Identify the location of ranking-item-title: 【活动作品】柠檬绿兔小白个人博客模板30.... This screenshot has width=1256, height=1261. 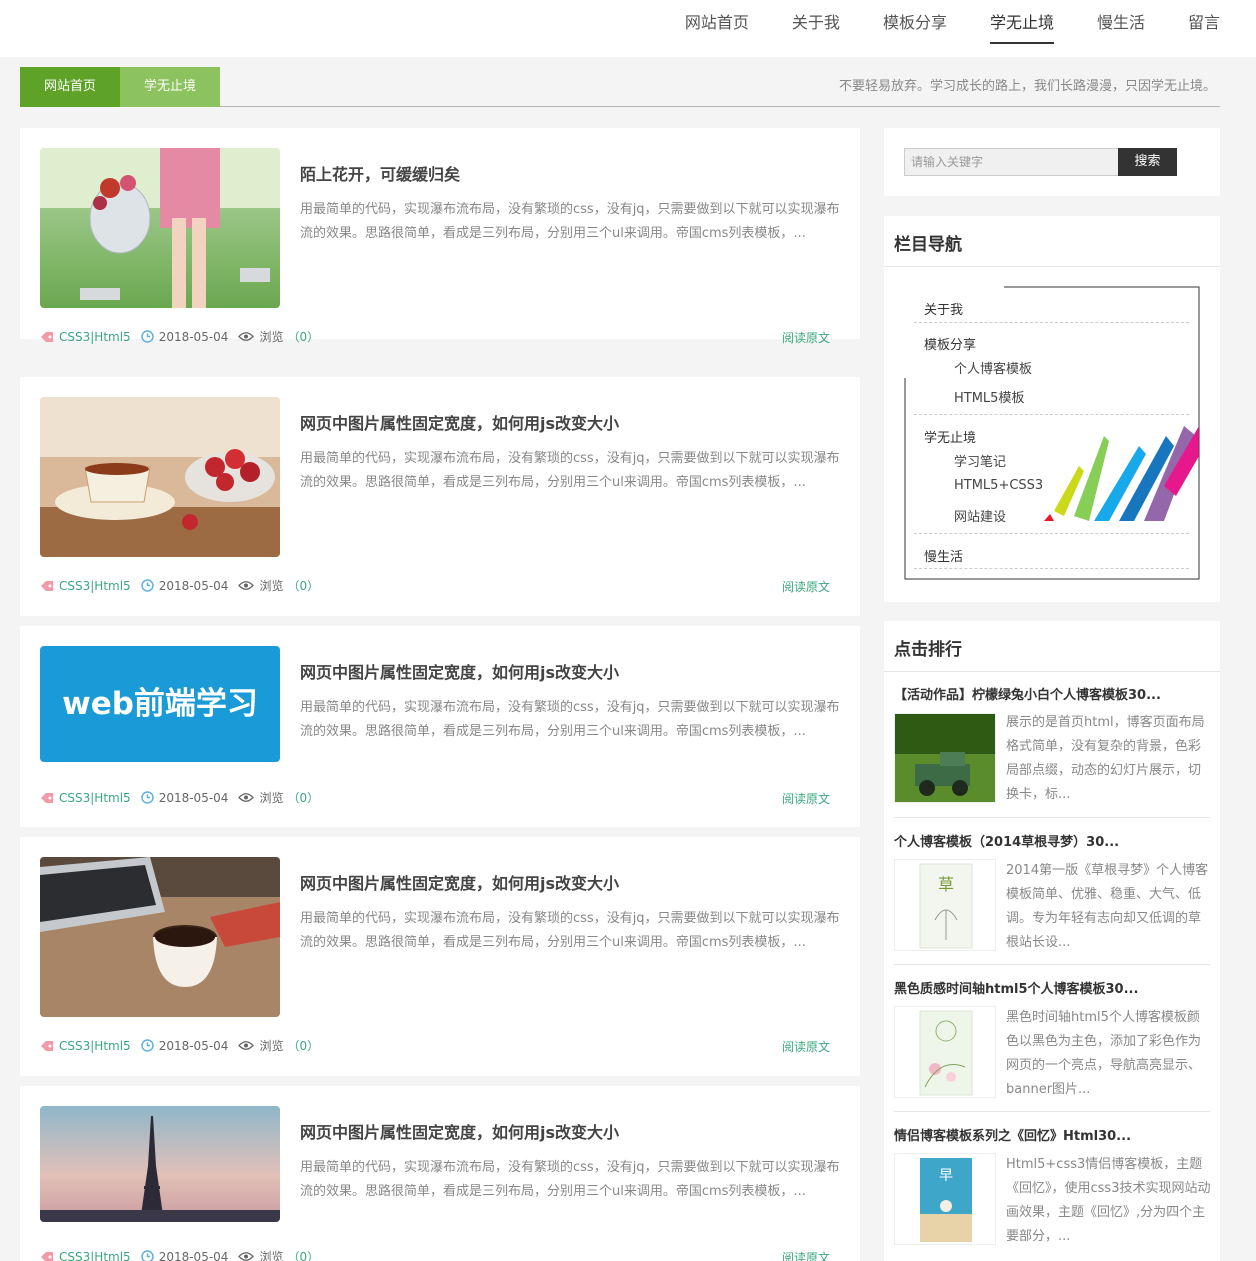
(1027, 693).